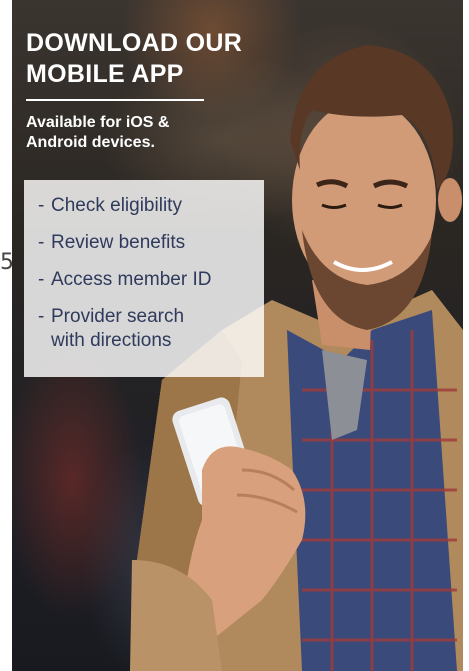  What do you see at coordinates (116, 205) in the screenshot?
I see `feature-label: Check eligibility` at bounding box center [116, 205].